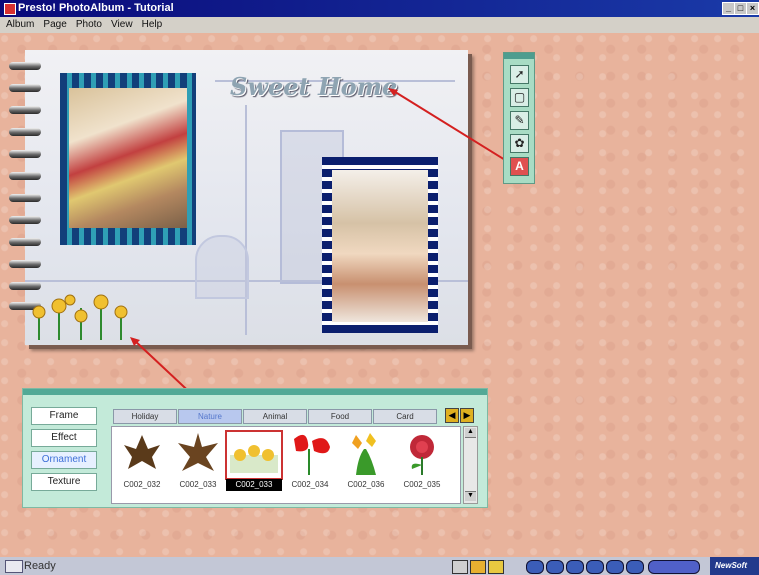  What do you see at coordinates (142, 484) in the screenshot?
I see `item-label: C002_032` at bounding box center [142, 484].